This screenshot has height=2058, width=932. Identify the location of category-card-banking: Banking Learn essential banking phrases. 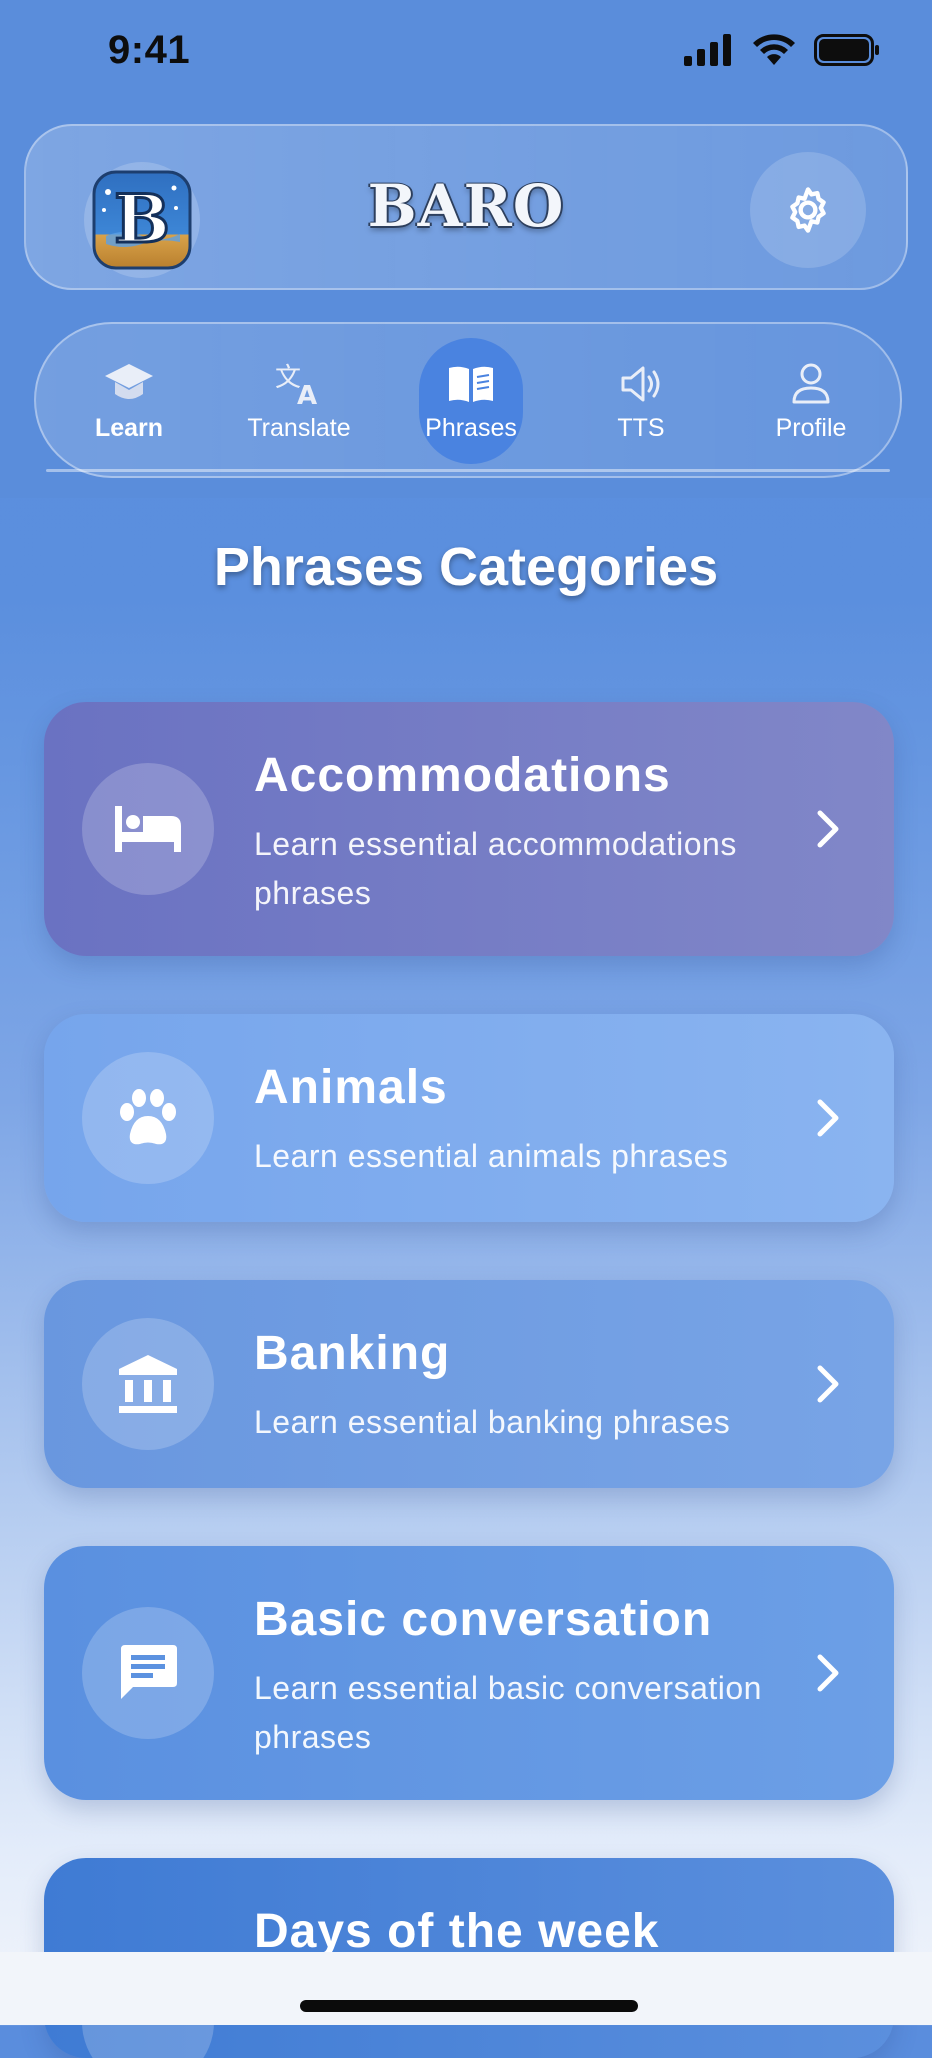
(469, 1384).